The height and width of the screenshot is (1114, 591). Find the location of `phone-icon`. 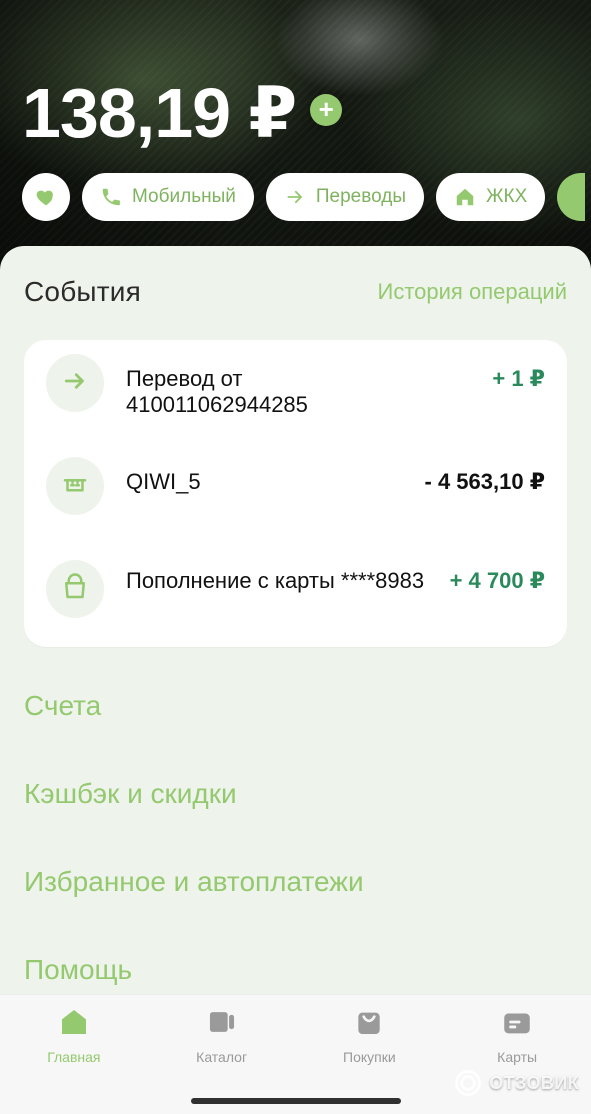

phone-icon is located at coordinates (111, 197).